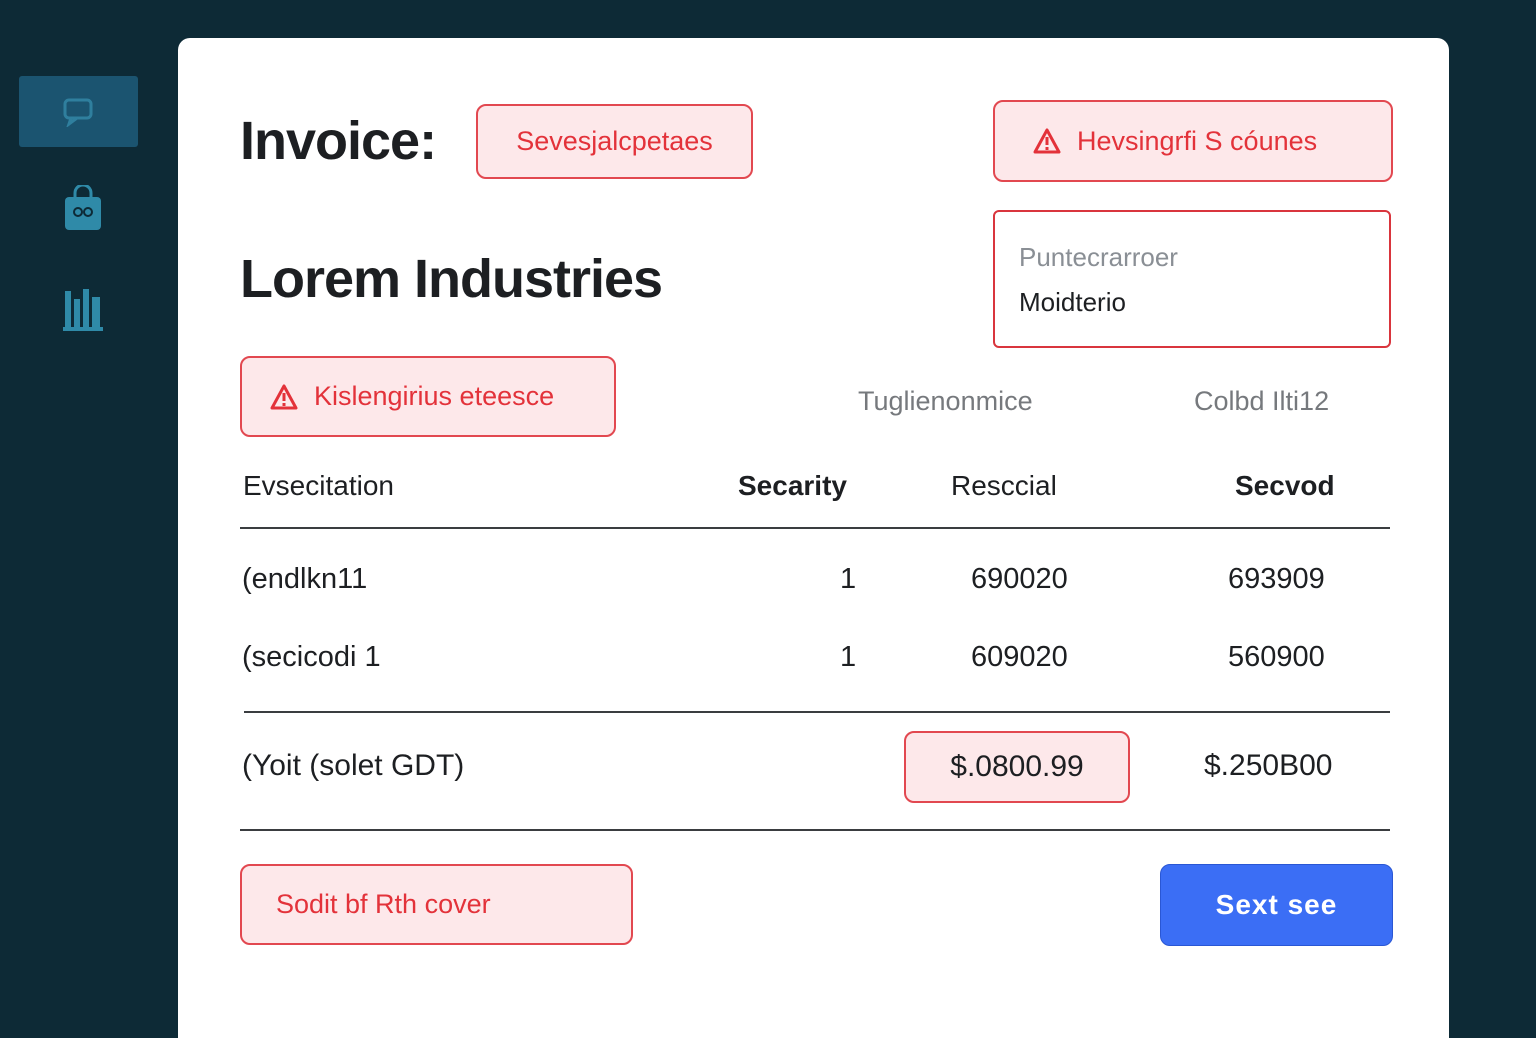 Image resolution: width=1536 pixels, height=1038 pixels. Describe the element at coordinates (434, 396) in the screenshot. I see `company-error-text: Kislengirius eteesce` at that location.